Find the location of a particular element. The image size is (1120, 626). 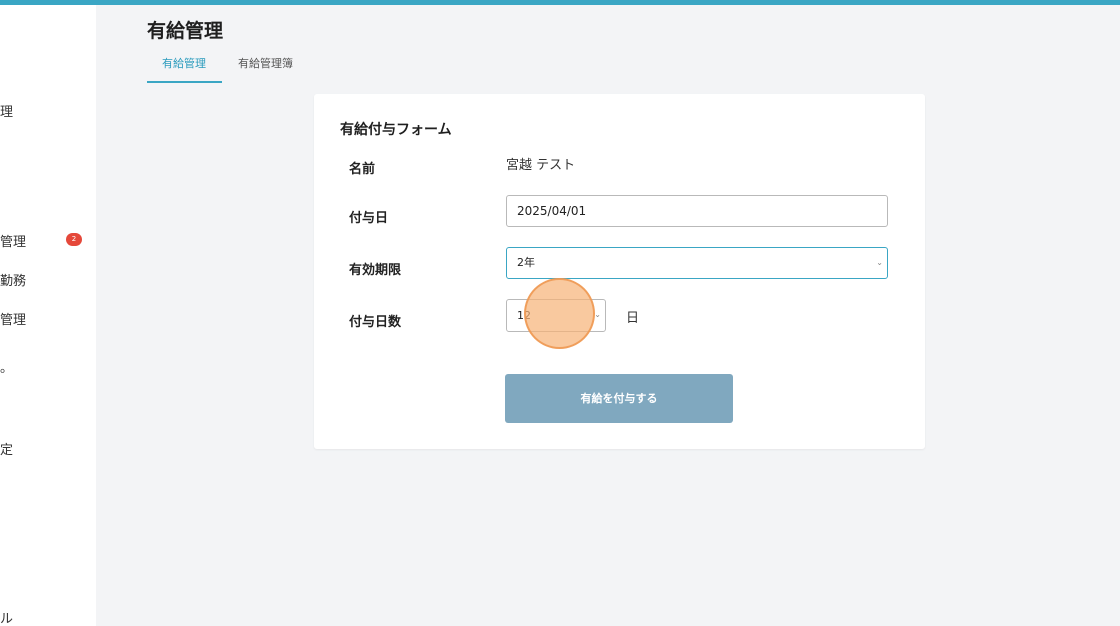

sidebar-item-6: 定 is located at coordinates (6, 448).